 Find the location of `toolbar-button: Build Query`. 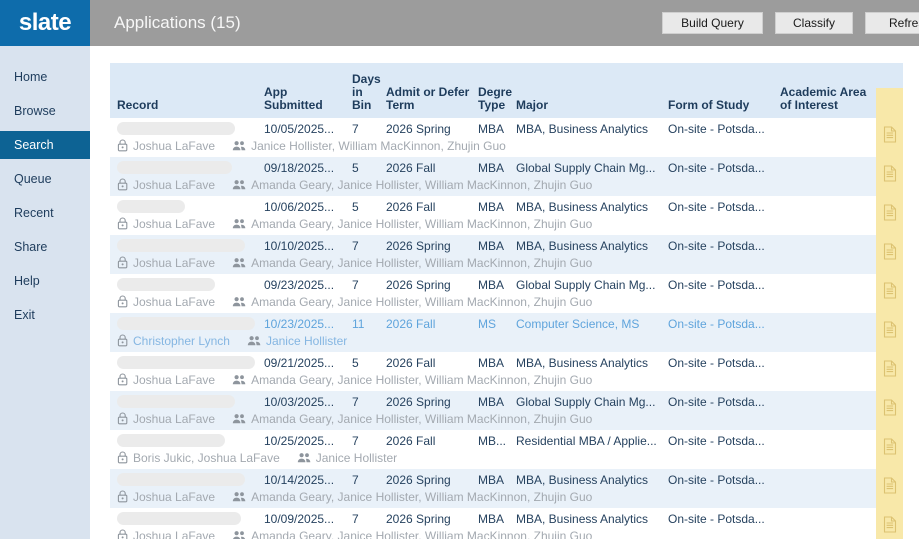

toolbar-button: Build Query is located at coordinates (712, 23).